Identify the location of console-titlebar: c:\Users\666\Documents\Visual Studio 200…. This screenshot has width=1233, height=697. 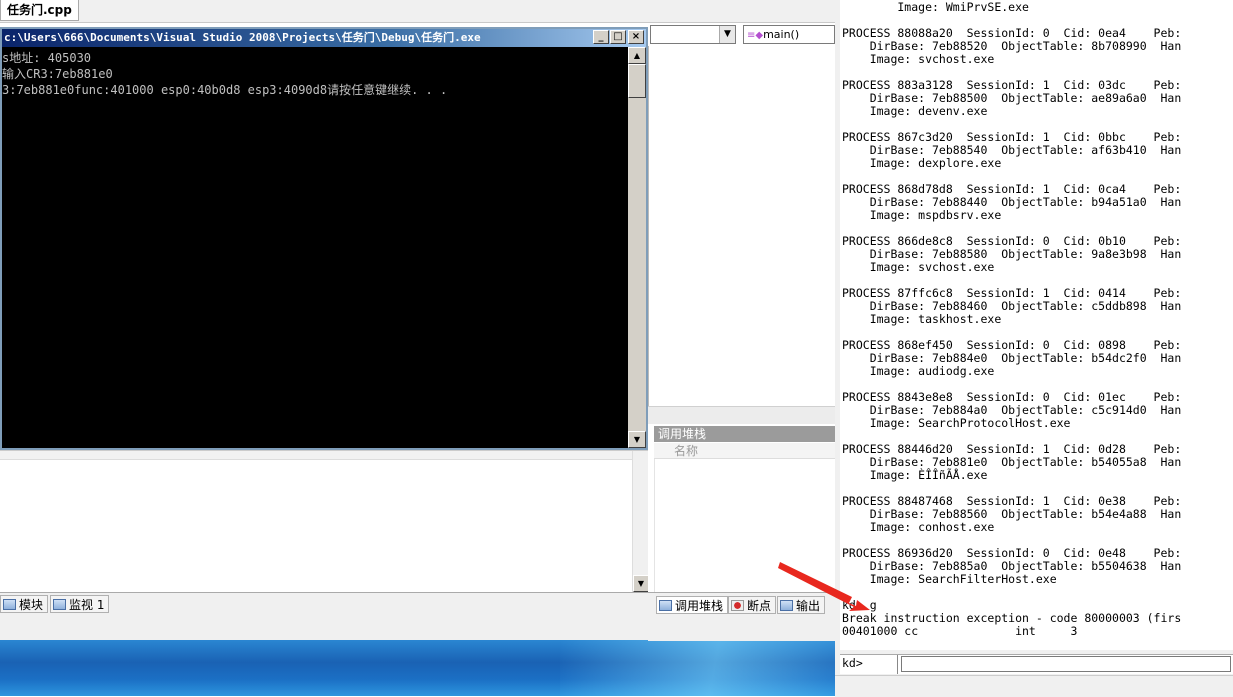
(324, 38).